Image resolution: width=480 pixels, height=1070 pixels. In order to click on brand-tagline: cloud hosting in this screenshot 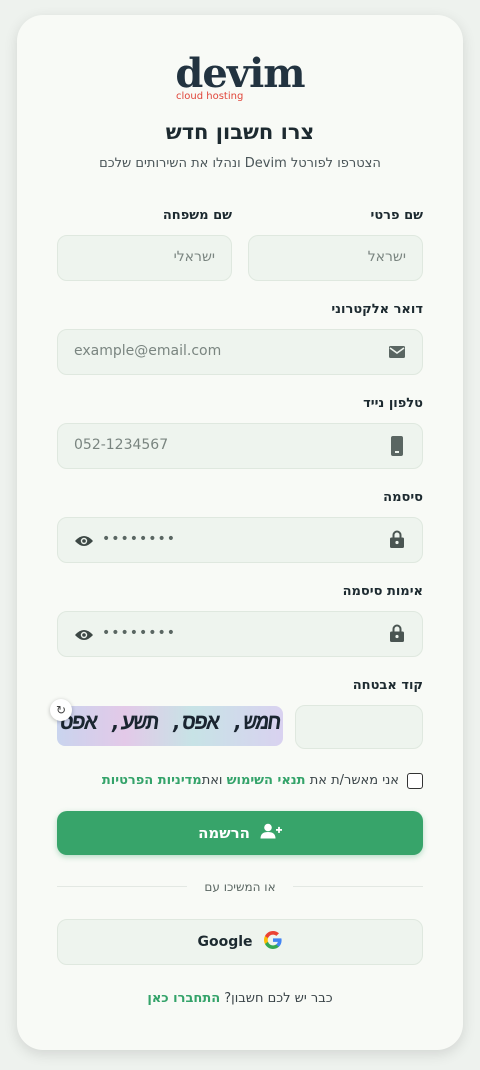, I will do `click(210, 96)`.